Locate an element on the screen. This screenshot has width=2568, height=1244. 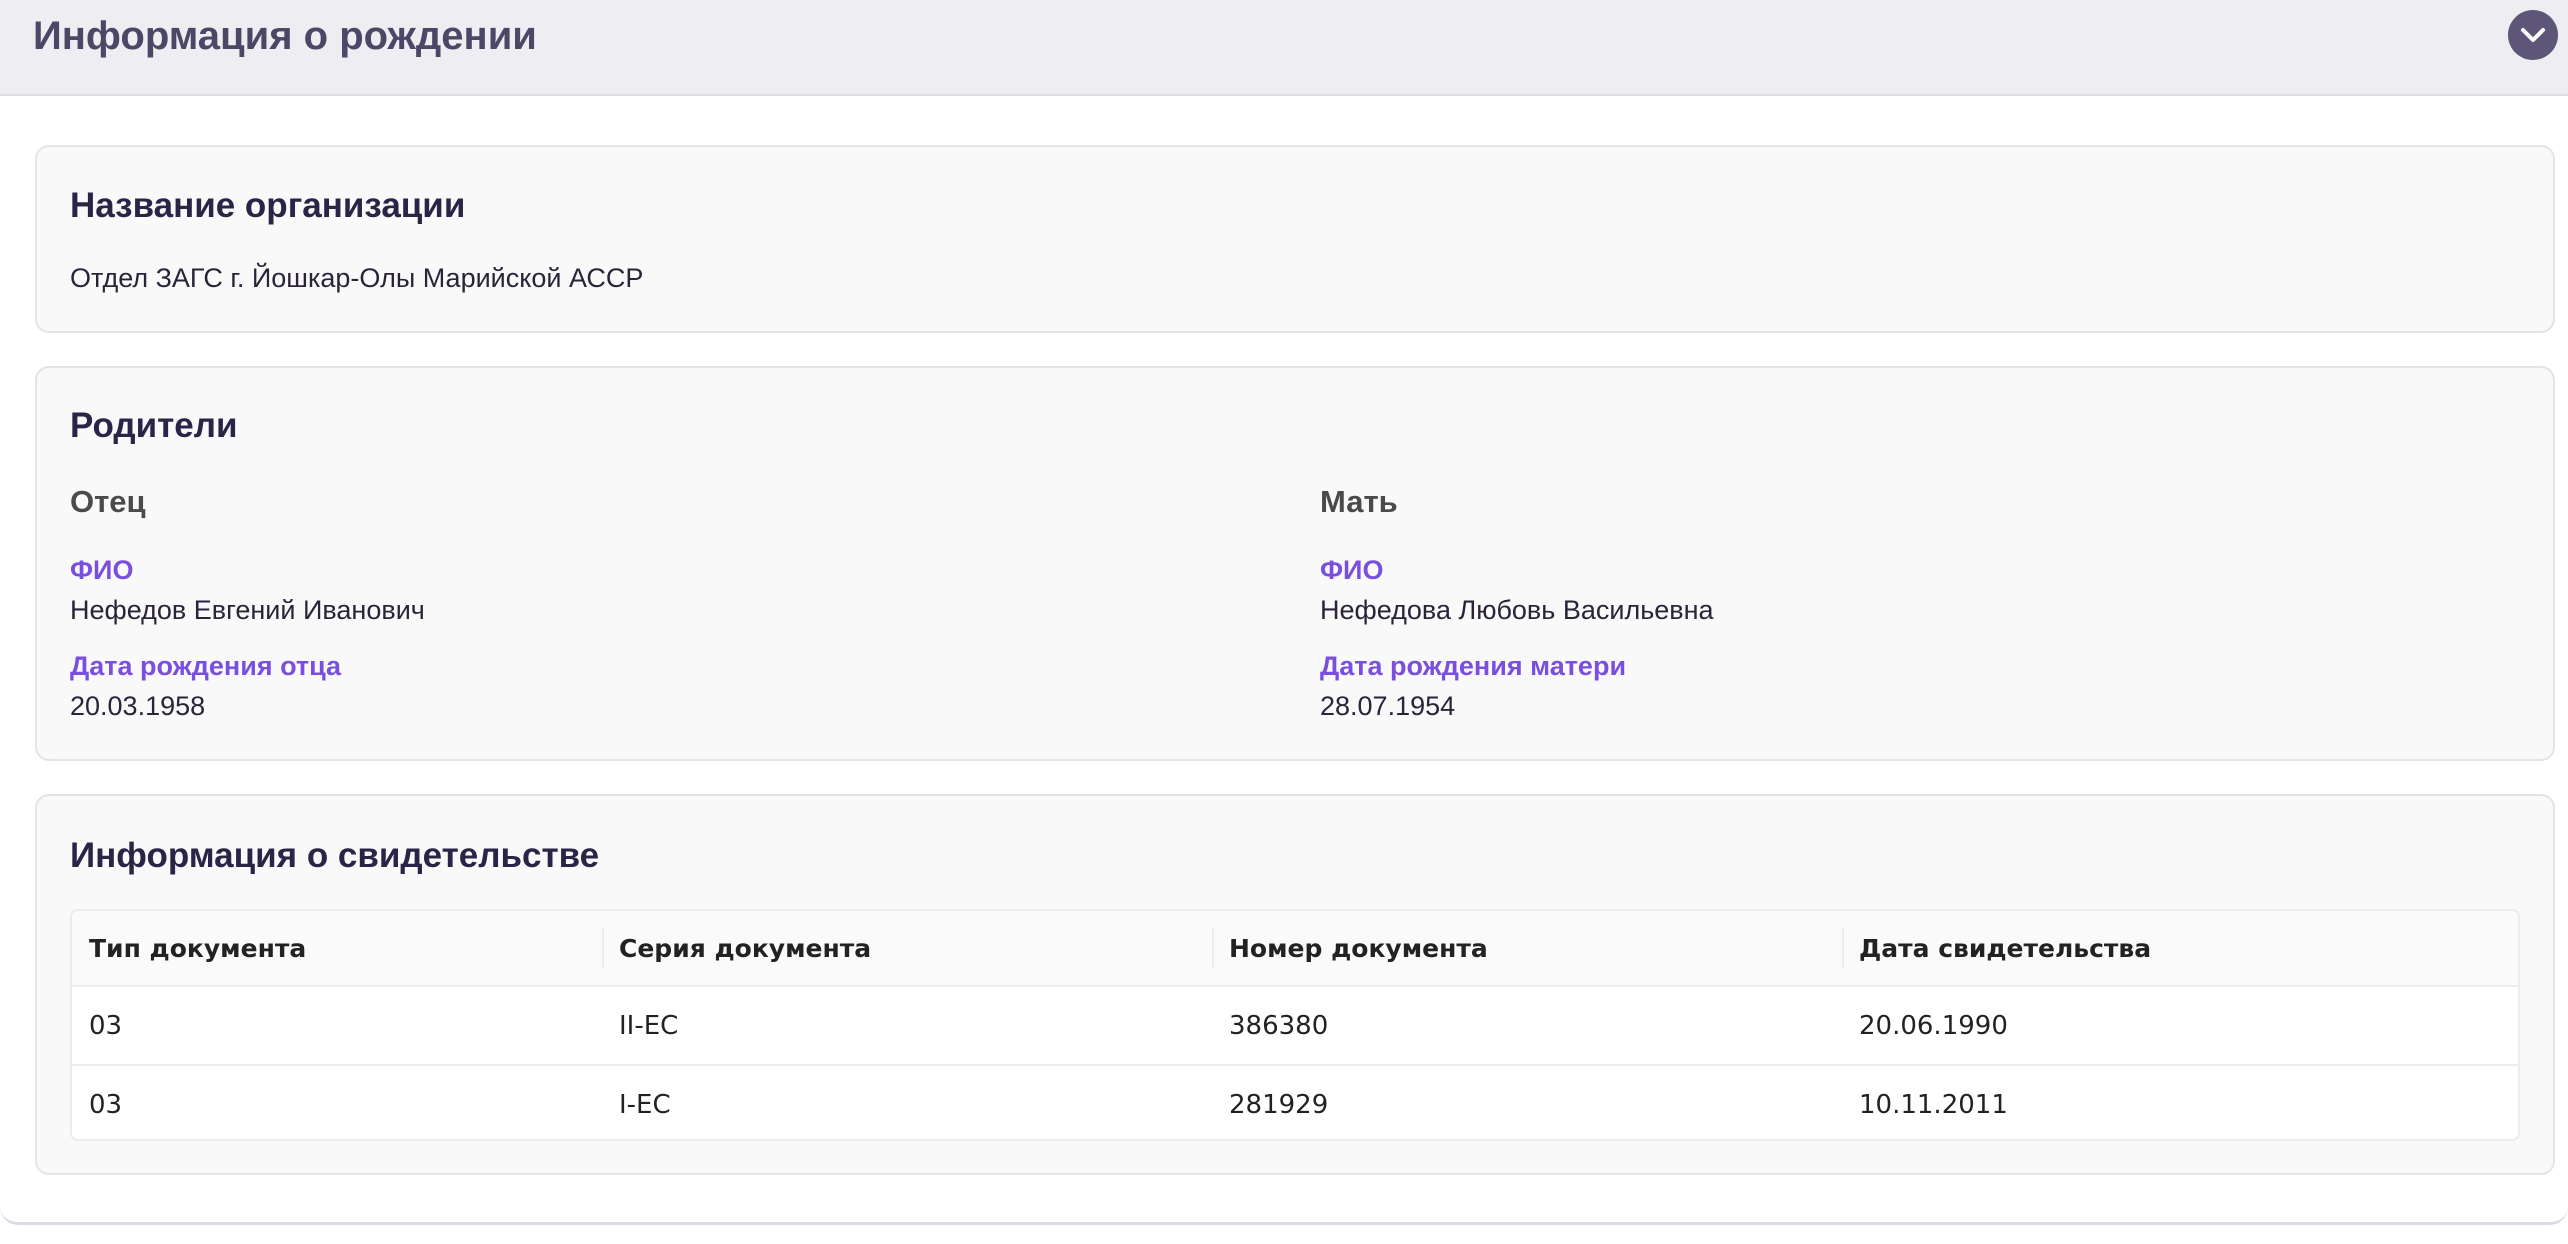
chevron-down-icon is located at coordinates (2533, 35).